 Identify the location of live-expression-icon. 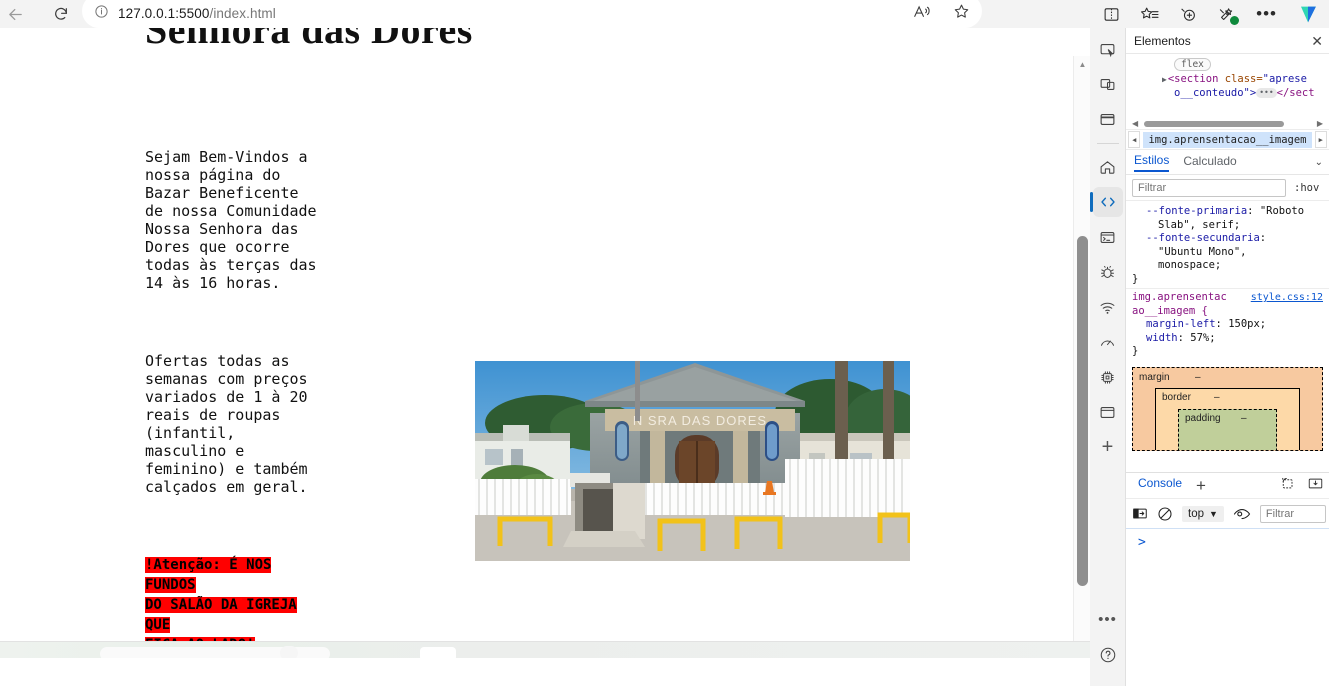
(1242, 514).